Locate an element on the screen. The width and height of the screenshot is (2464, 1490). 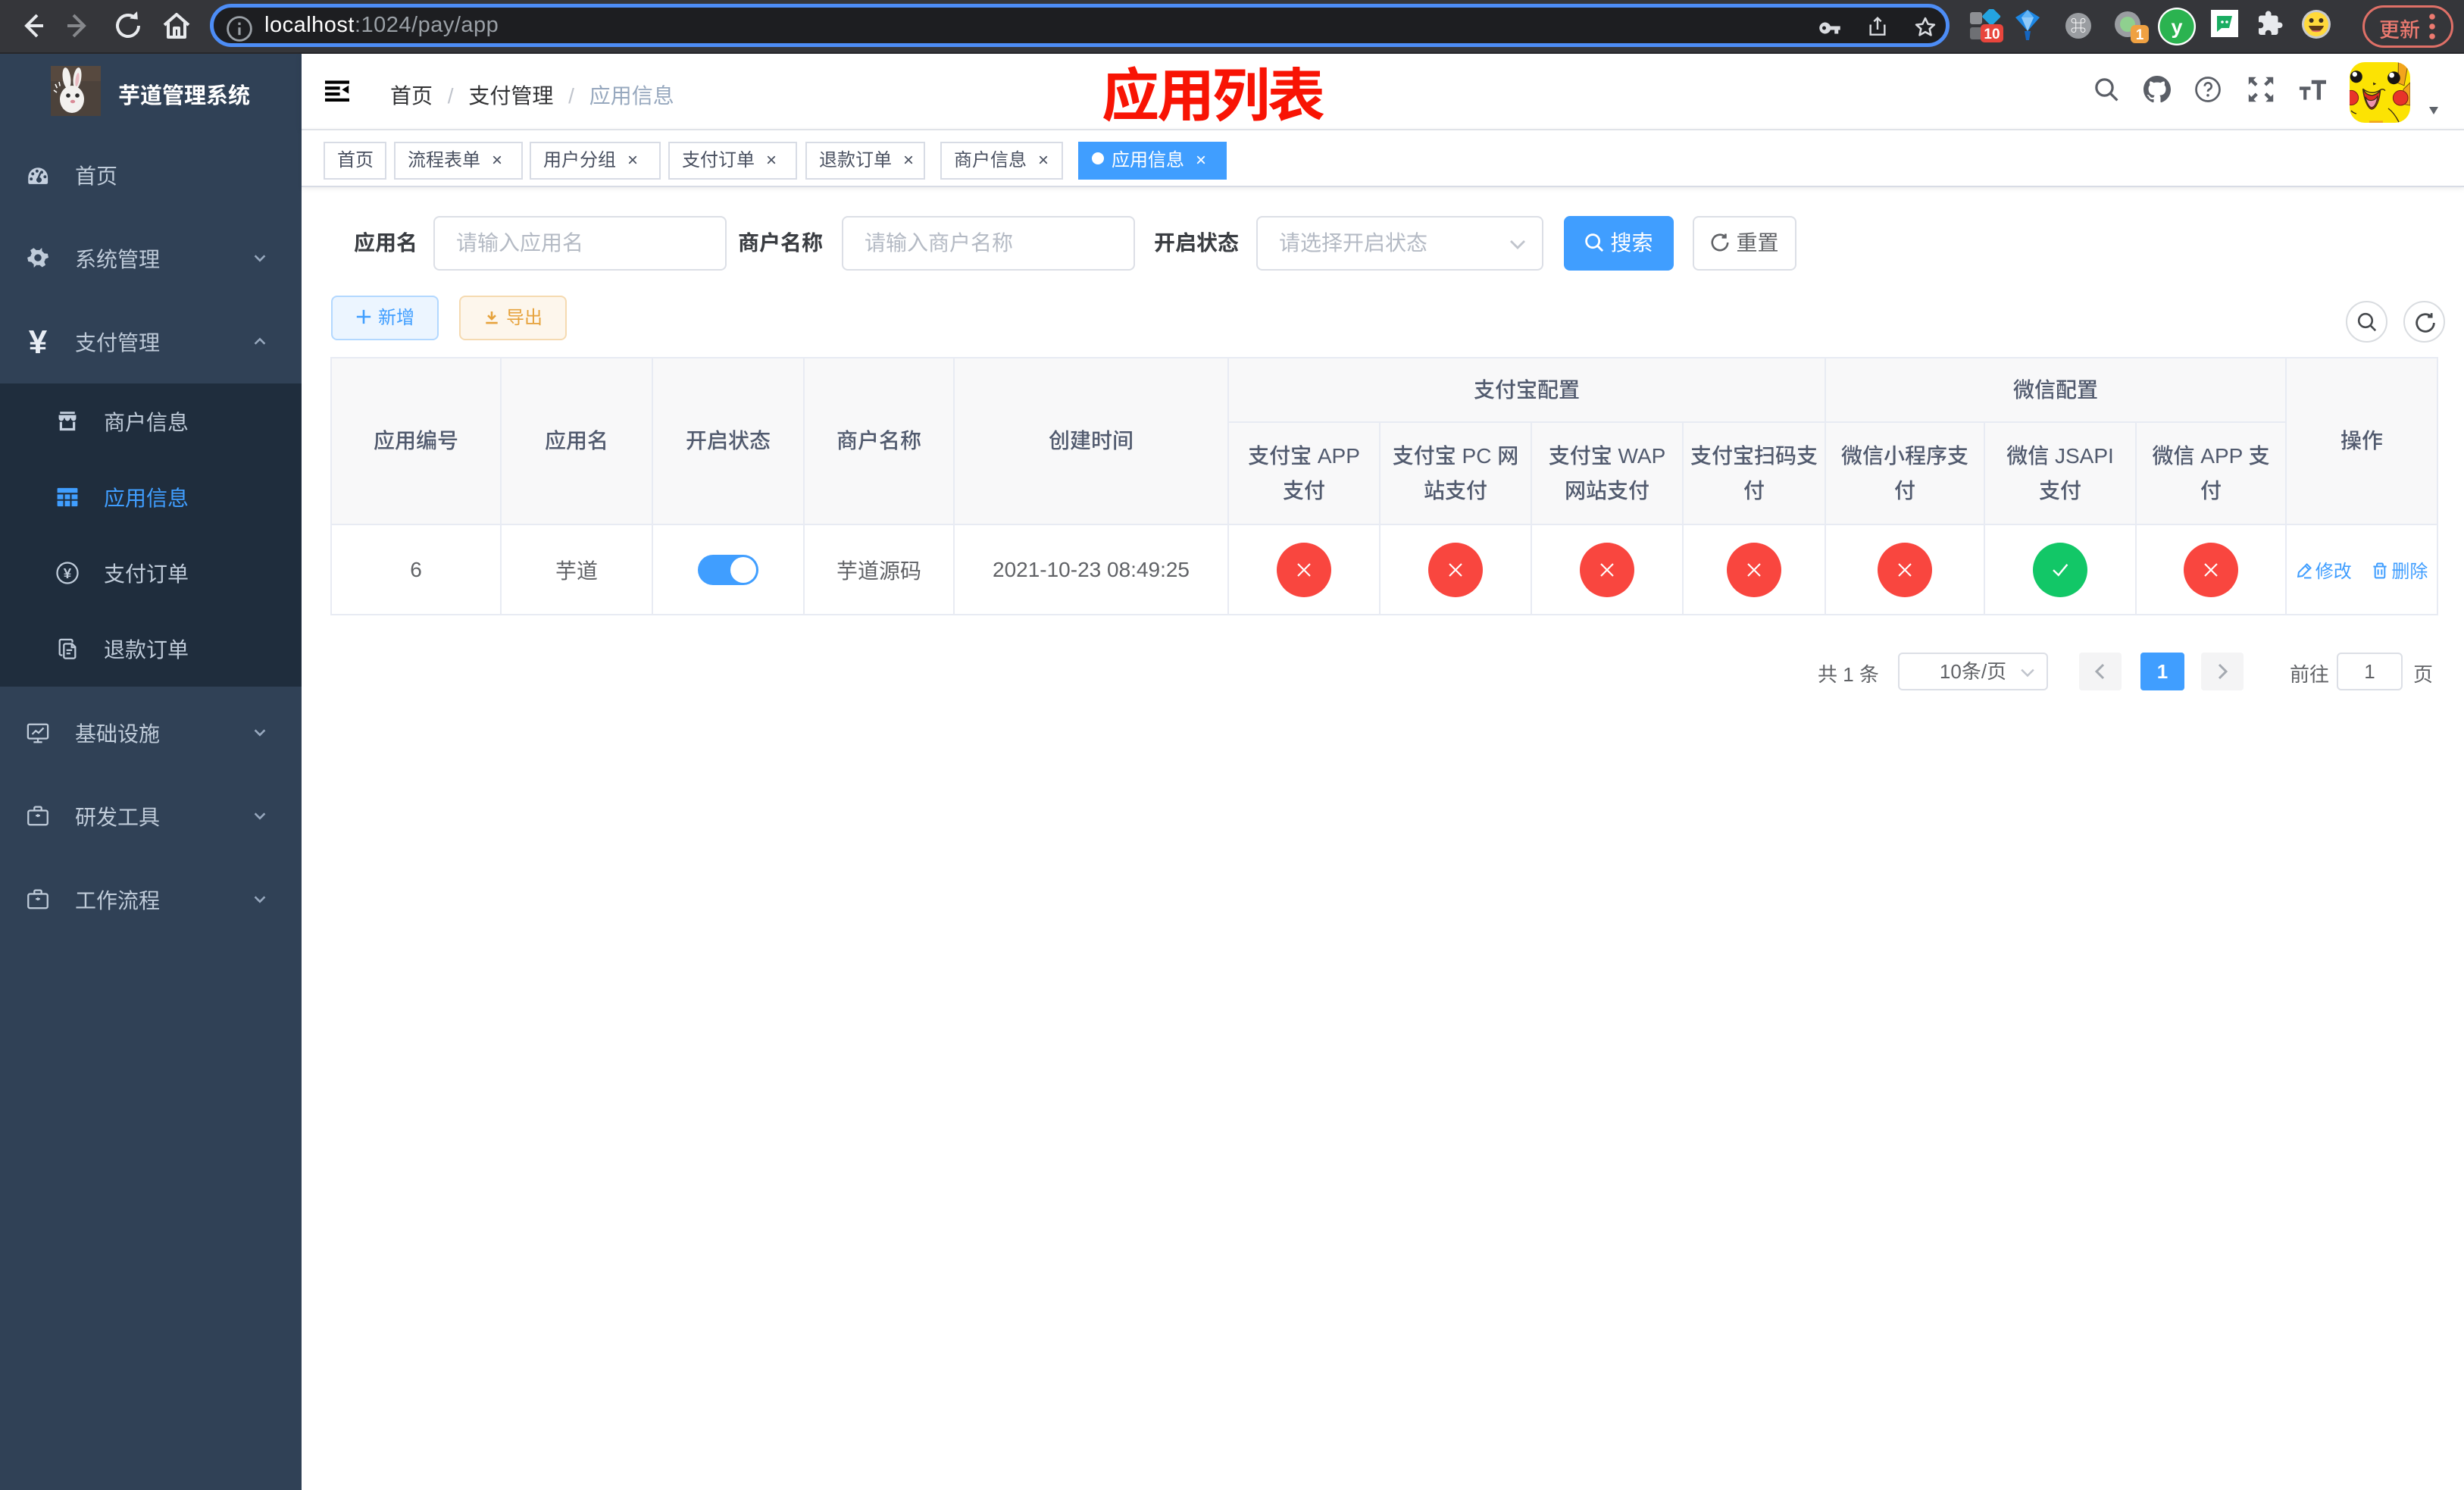
svg-text: y is located at coordinates (2176, 28).